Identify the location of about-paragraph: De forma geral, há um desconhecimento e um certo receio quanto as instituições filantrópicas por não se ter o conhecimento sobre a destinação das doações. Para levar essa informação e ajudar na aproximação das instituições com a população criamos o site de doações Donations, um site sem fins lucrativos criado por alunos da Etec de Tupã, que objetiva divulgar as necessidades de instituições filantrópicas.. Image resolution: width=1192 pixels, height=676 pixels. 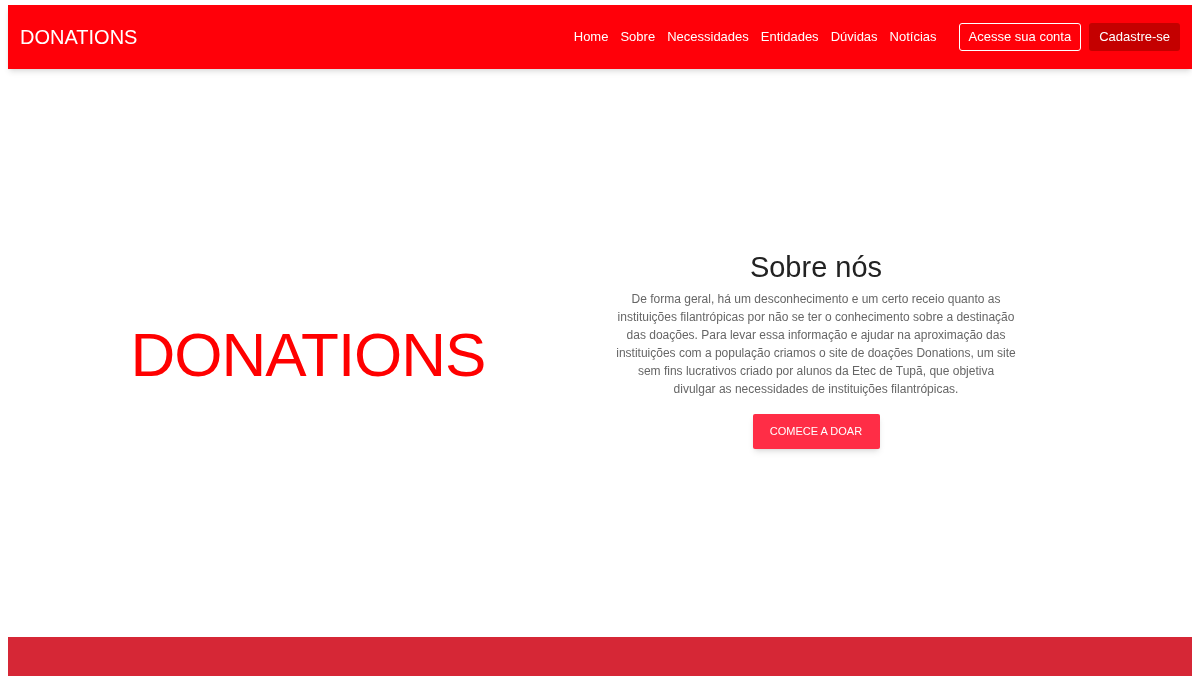
(816, 344).